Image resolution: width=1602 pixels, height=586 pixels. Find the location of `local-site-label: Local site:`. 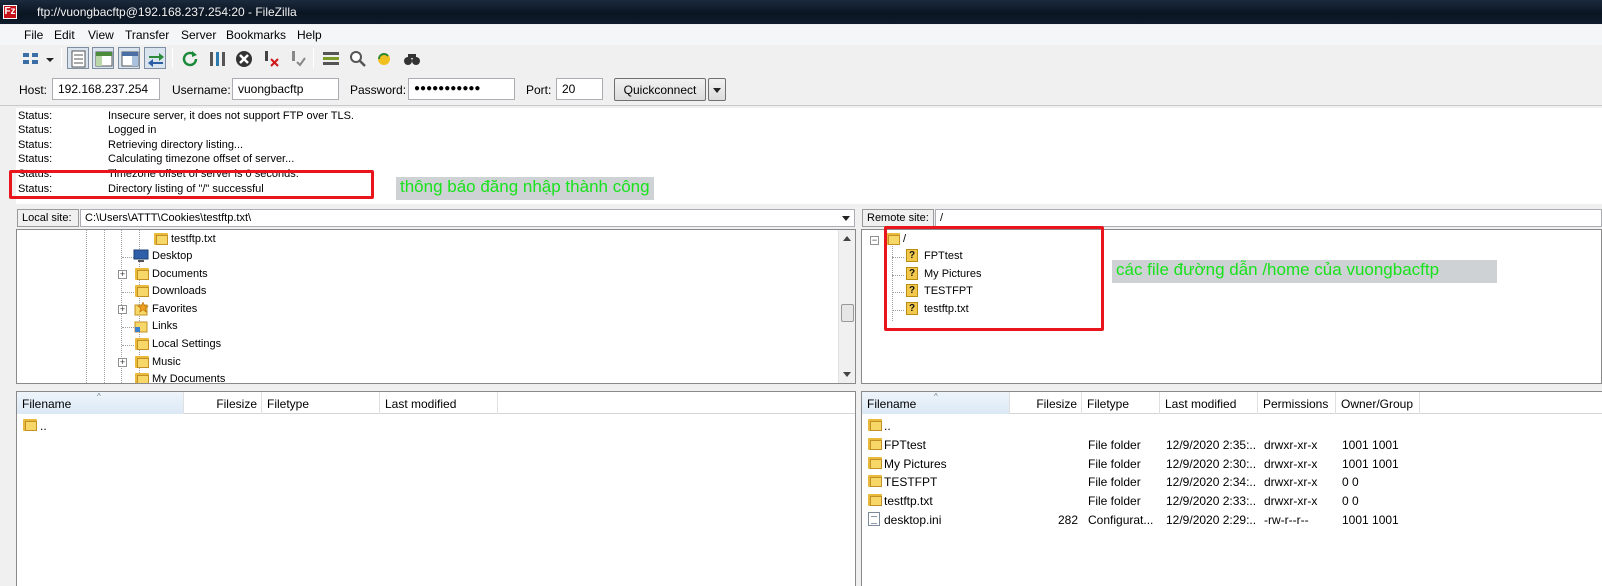

local-site-label: Local site: is located at coordinates (48, 218).